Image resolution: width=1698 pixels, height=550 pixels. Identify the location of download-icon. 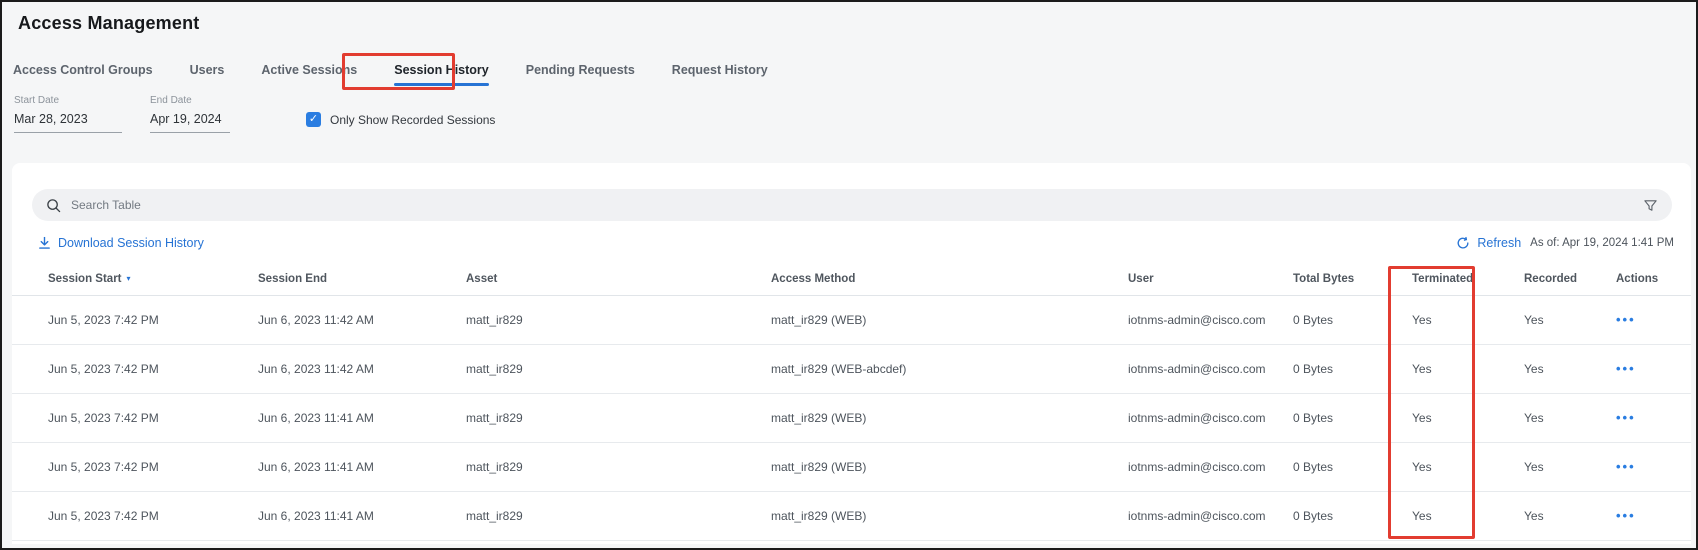
(44, 243).